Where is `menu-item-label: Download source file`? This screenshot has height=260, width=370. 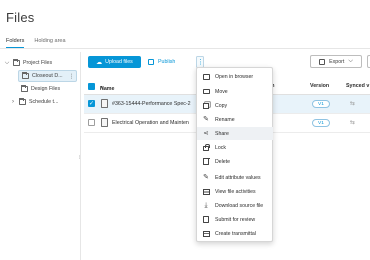 menu-item-label: Download source file is located at coordinates (239, 205).